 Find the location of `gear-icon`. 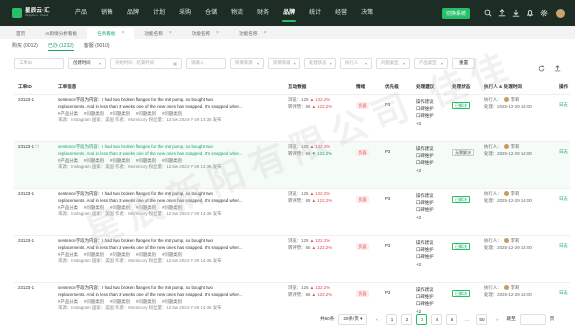

gear-icon is located at coordinates (544, 13).